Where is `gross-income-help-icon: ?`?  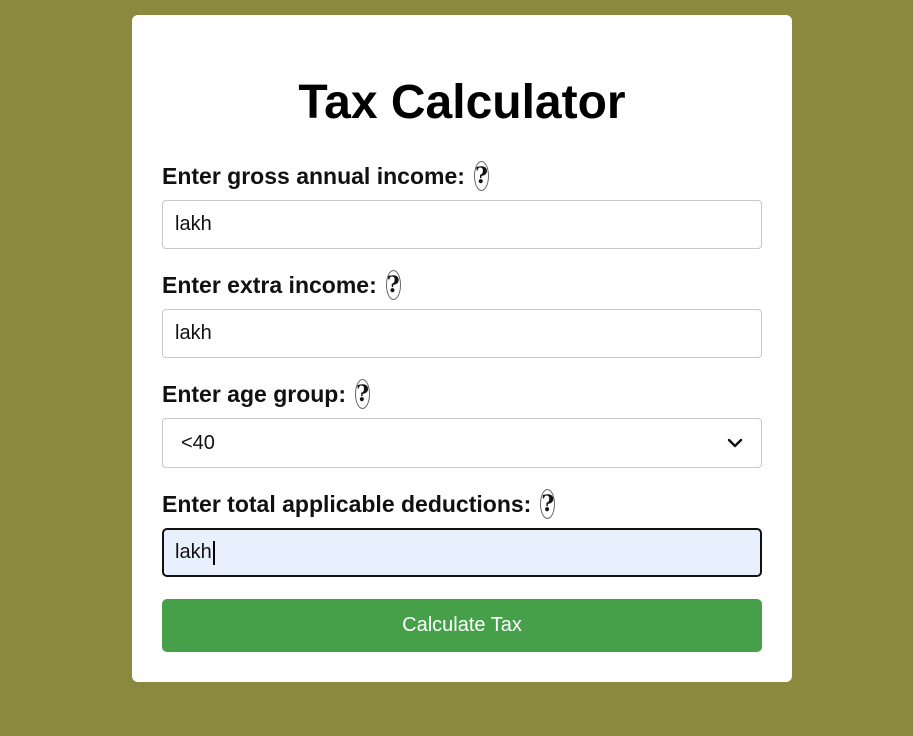
gross-income-help-icon: ? is located at coordinates (481, 176).